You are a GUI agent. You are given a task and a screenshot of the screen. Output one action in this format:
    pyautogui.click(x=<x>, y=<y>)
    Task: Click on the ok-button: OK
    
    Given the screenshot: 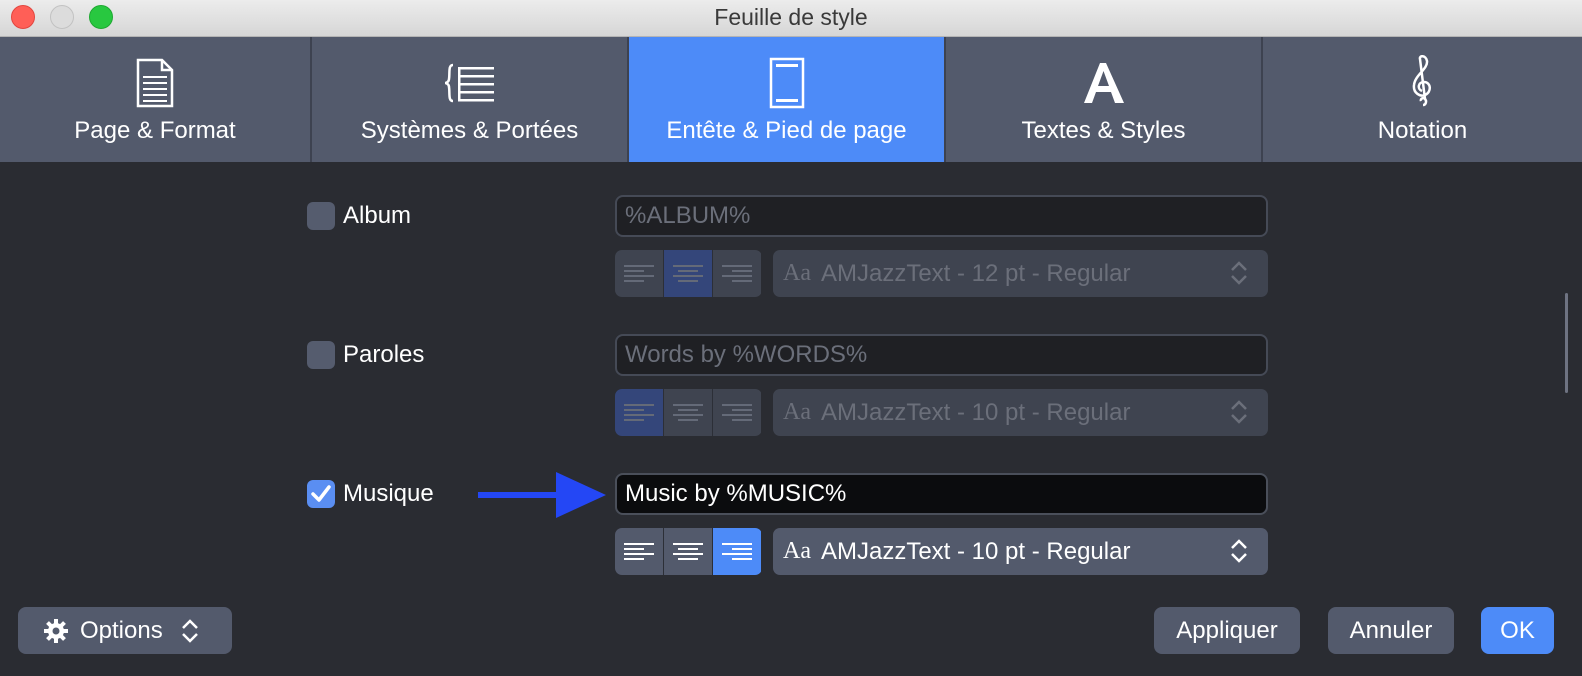 What is the action you would take?
    pyautogui.click(x=1517, y=630)
    